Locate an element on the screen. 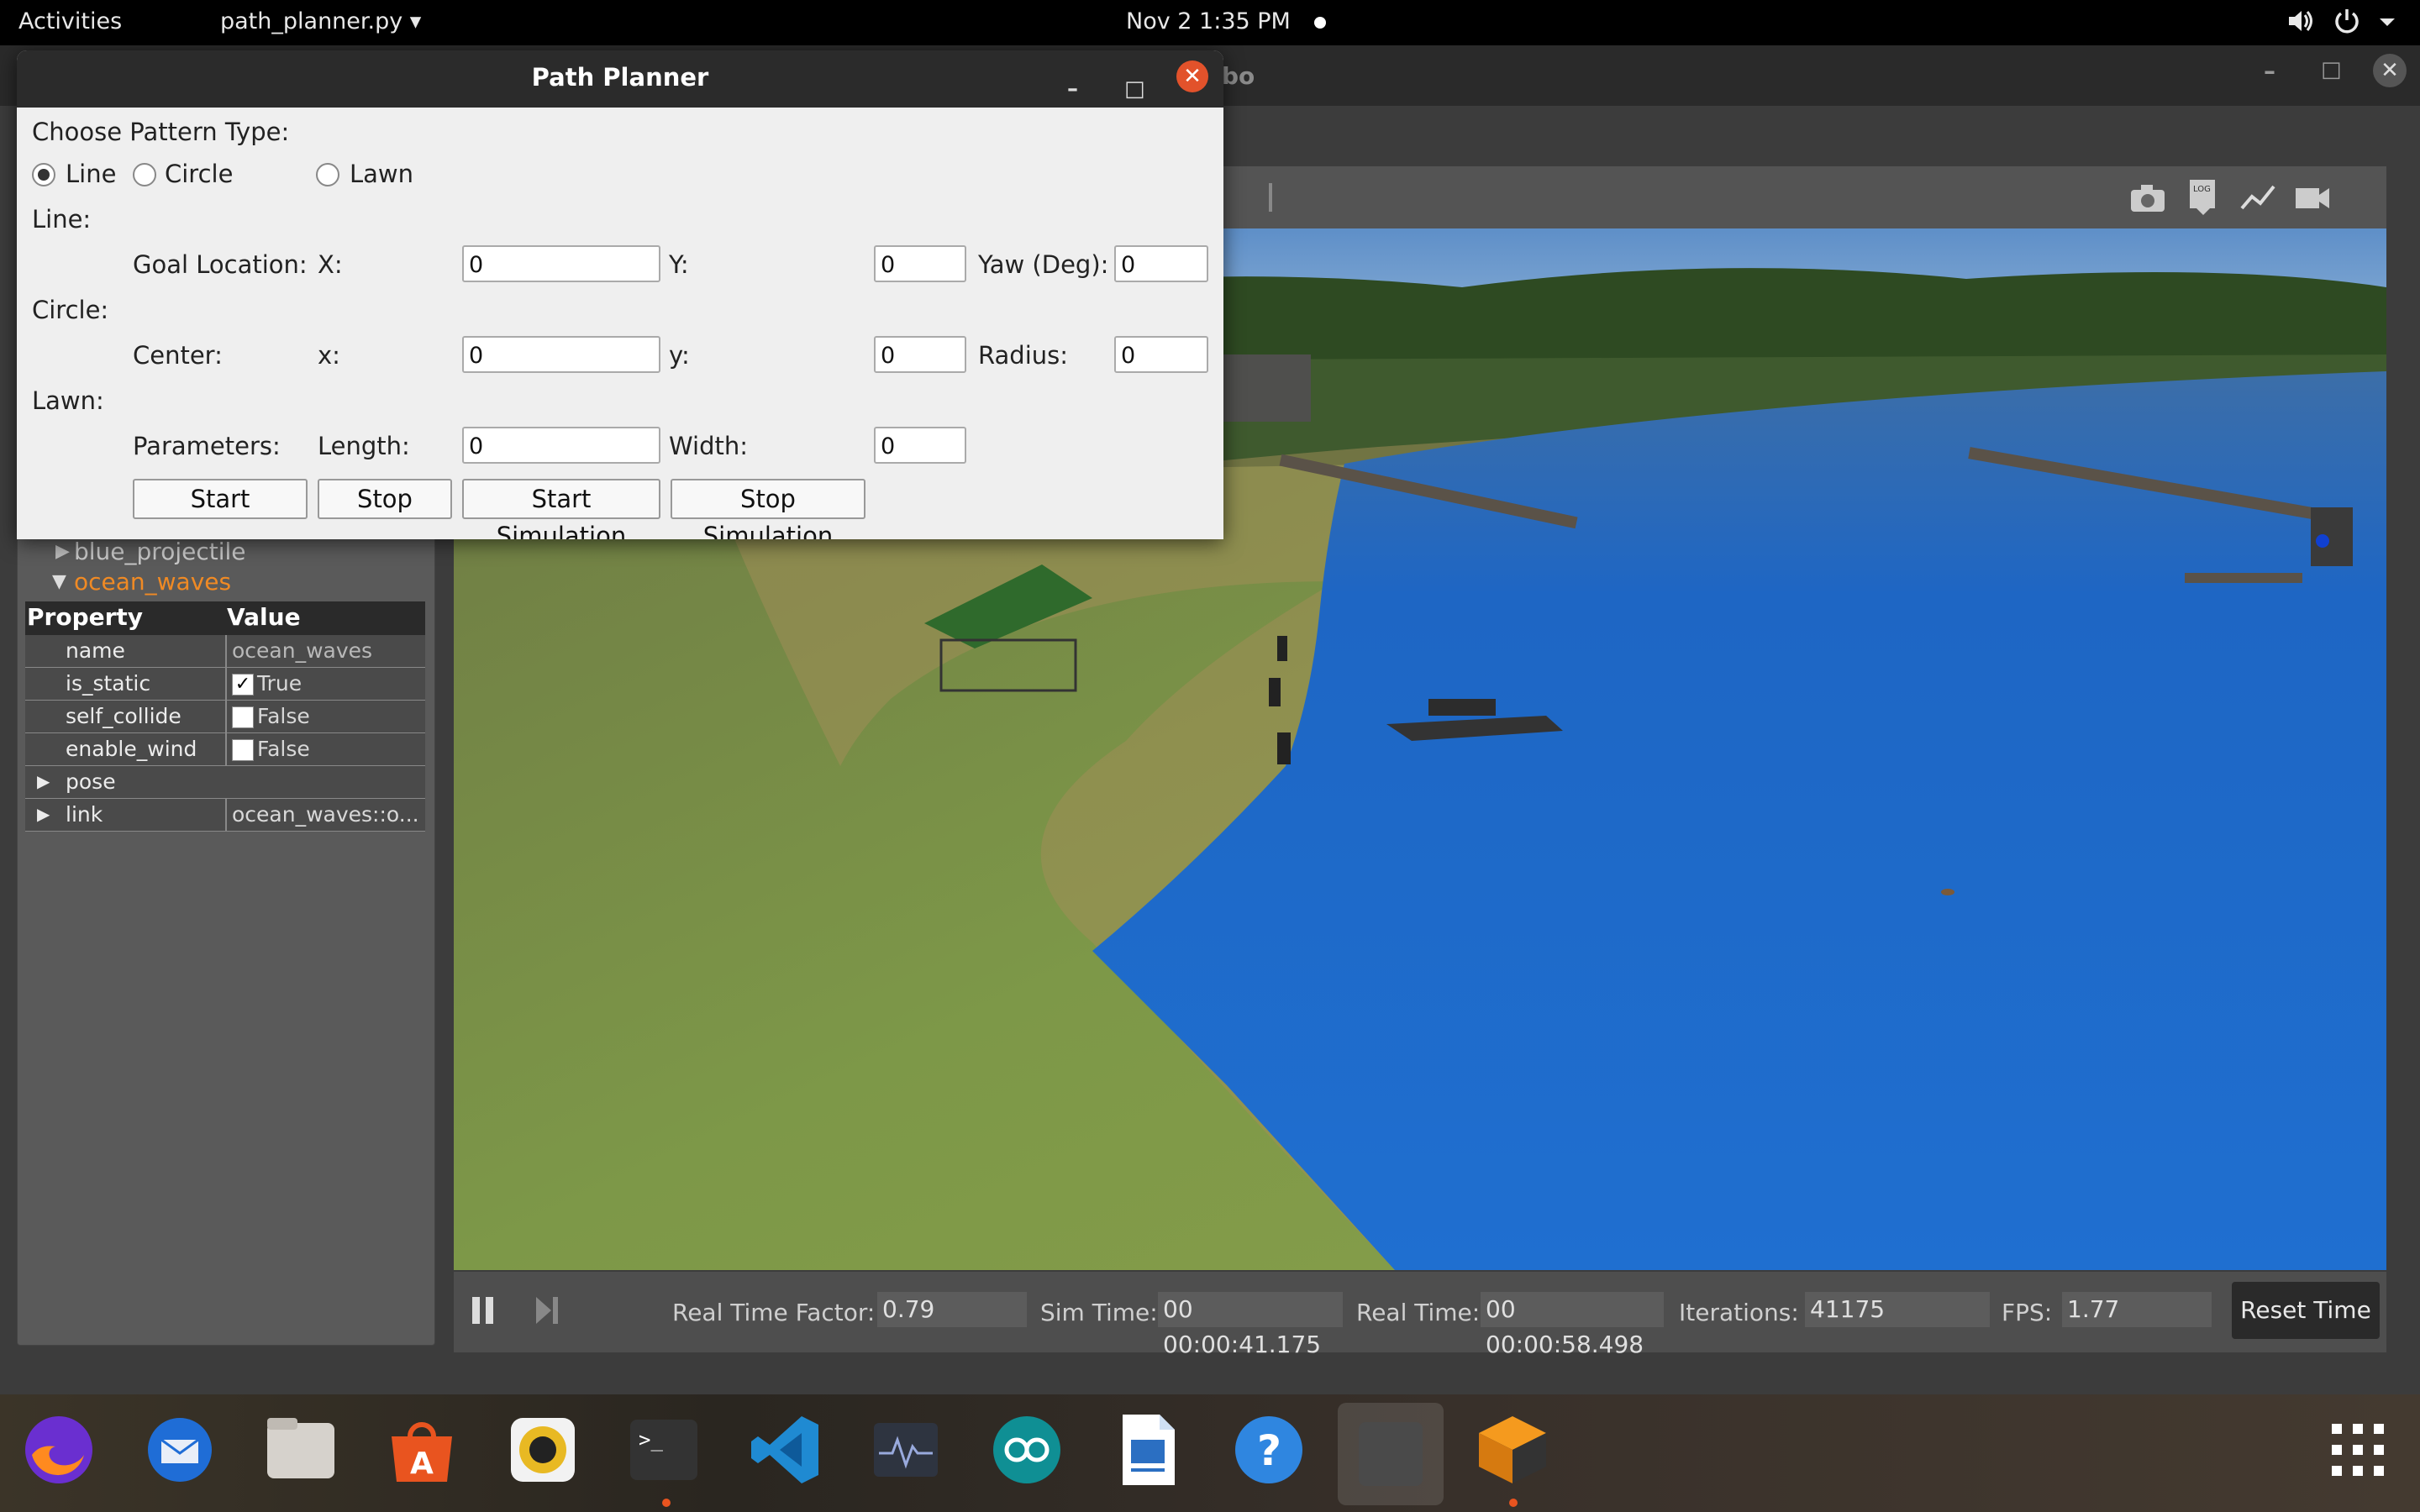 The image size is (2420, 1512). stop-simulation-button: Stop Simulation is located at coordinates (768, 509).